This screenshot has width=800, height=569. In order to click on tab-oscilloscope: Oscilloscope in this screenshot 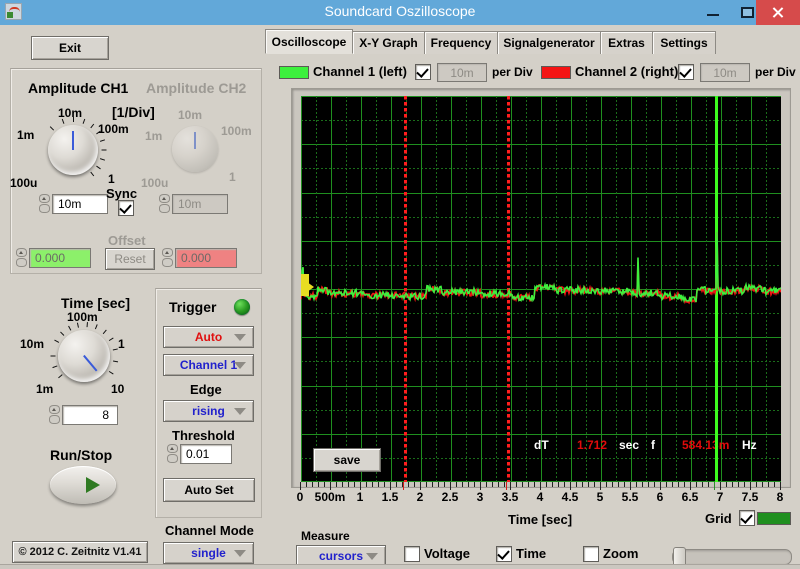, I will do `click(309, 41)`.